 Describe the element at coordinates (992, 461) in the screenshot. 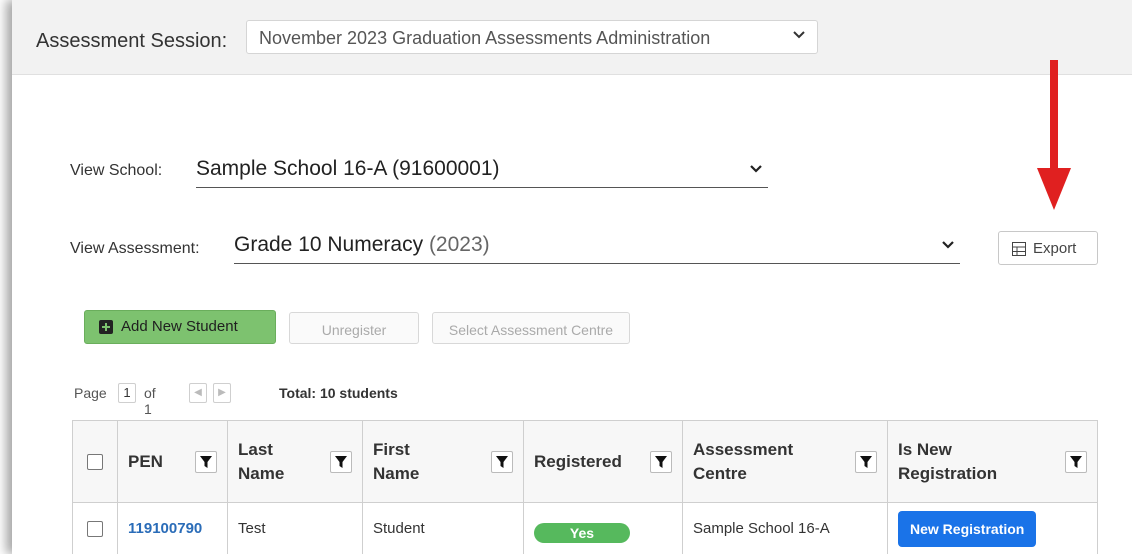

I see `header-is-new-registration: Is New Registration` at that location.